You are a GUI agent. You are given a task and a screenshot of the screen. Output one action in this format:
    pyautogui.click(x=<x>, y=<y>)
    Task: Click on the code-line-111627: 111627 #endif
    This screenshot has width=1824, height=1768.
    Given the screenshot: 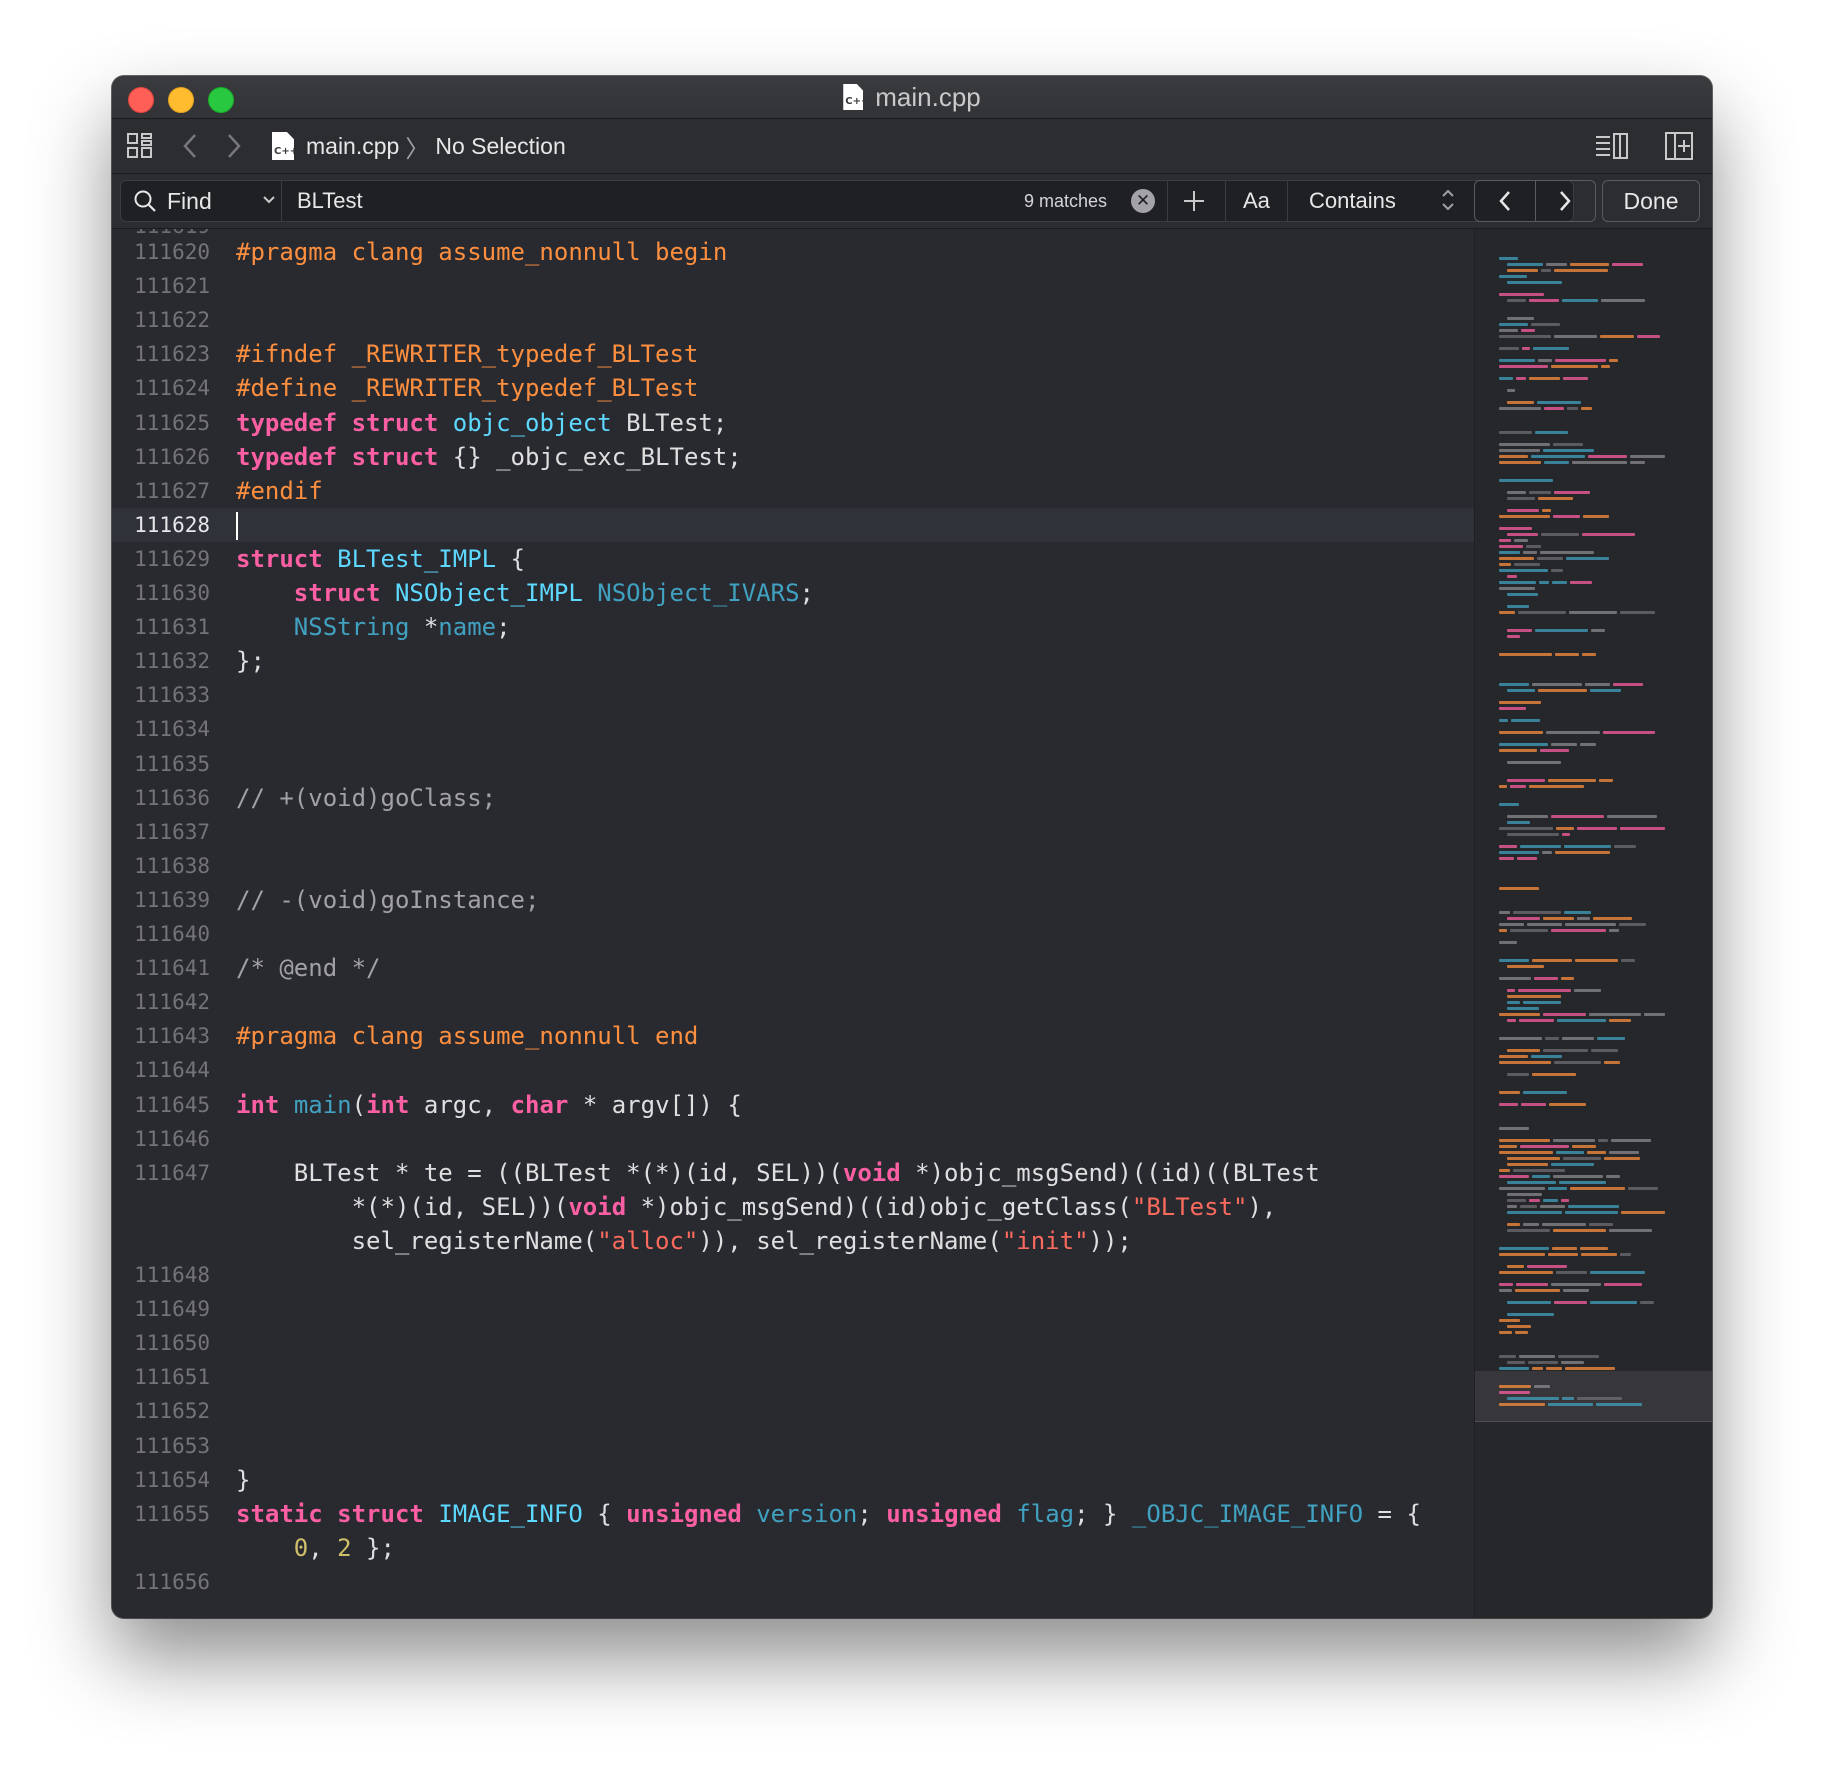 What is the action you would take?
    pyautogui.click(x=793, y=491)
    